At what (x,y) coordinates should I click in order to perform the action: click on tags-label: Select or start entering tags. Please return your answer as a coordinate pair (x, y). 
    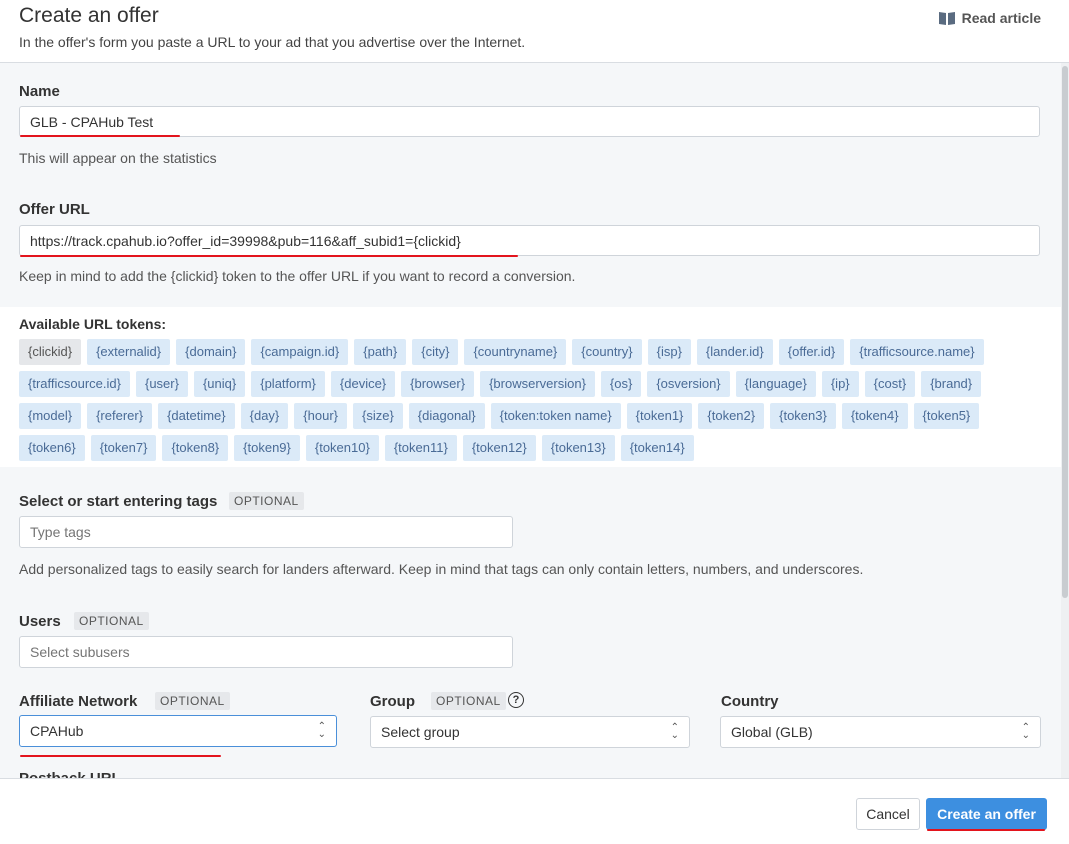
    Looking at the image, I should click on (118, 501).